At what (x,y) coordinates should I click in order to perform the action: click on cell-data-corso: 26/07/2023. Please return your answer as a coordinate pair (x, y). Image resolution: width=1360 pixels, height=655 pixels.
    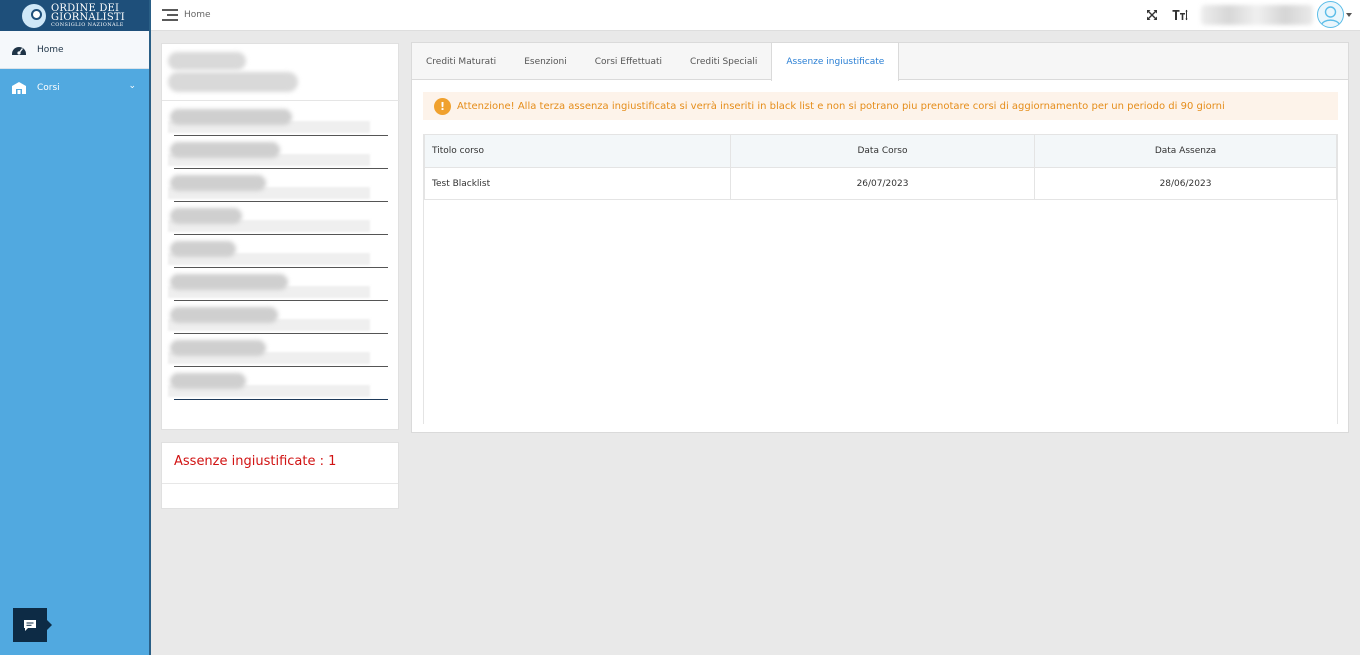
    Looking at the image, I should click on (882, 183).